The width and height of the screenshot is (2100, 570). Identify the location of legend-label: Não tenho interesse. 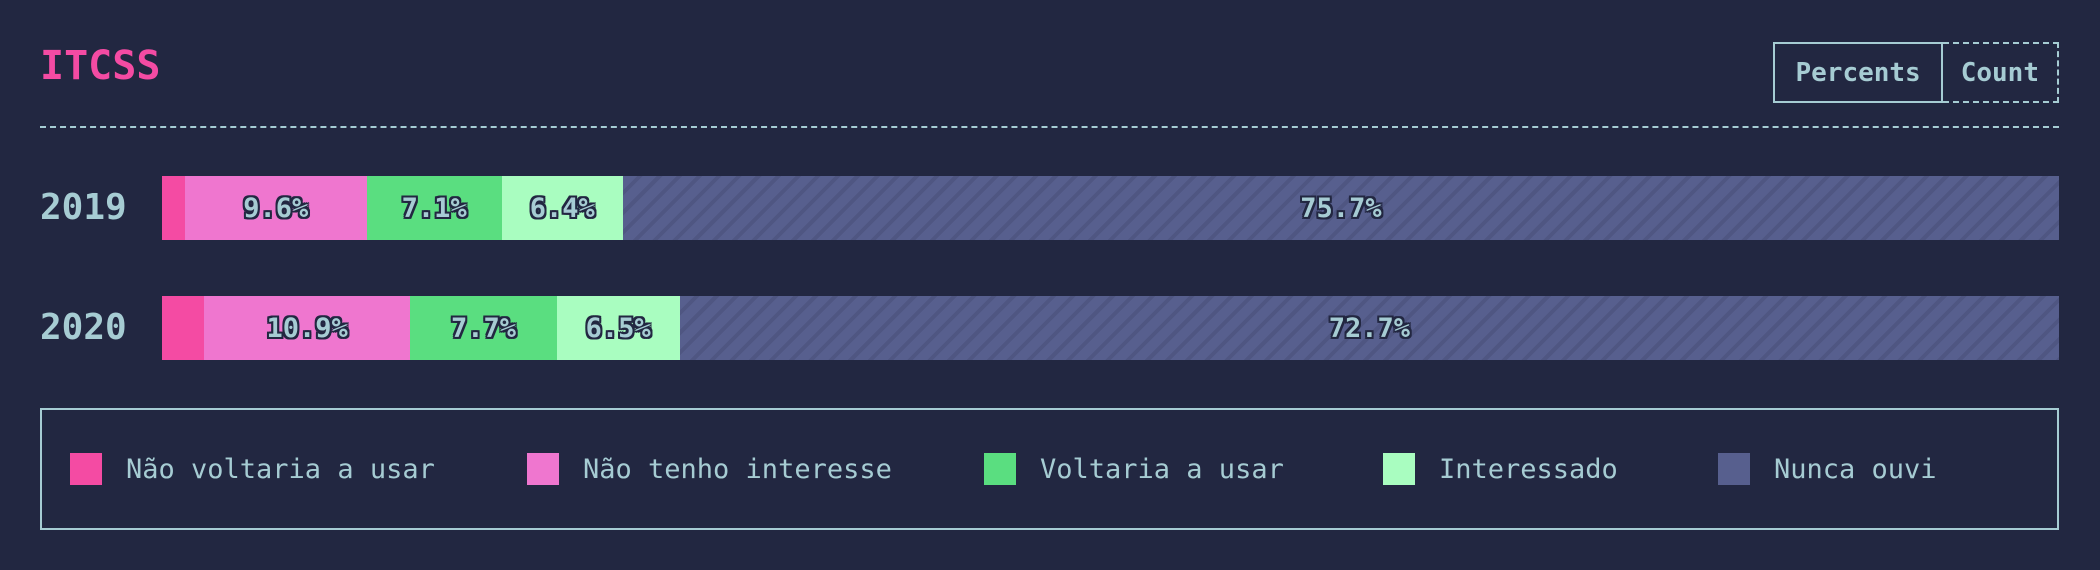
(737, 469).